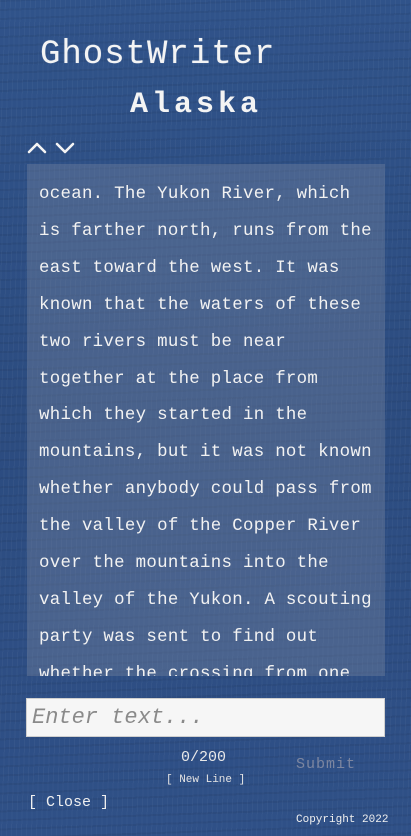 This screenshot has width=411, height=836. I want to click on scroll-up-button, so click(37, 148).